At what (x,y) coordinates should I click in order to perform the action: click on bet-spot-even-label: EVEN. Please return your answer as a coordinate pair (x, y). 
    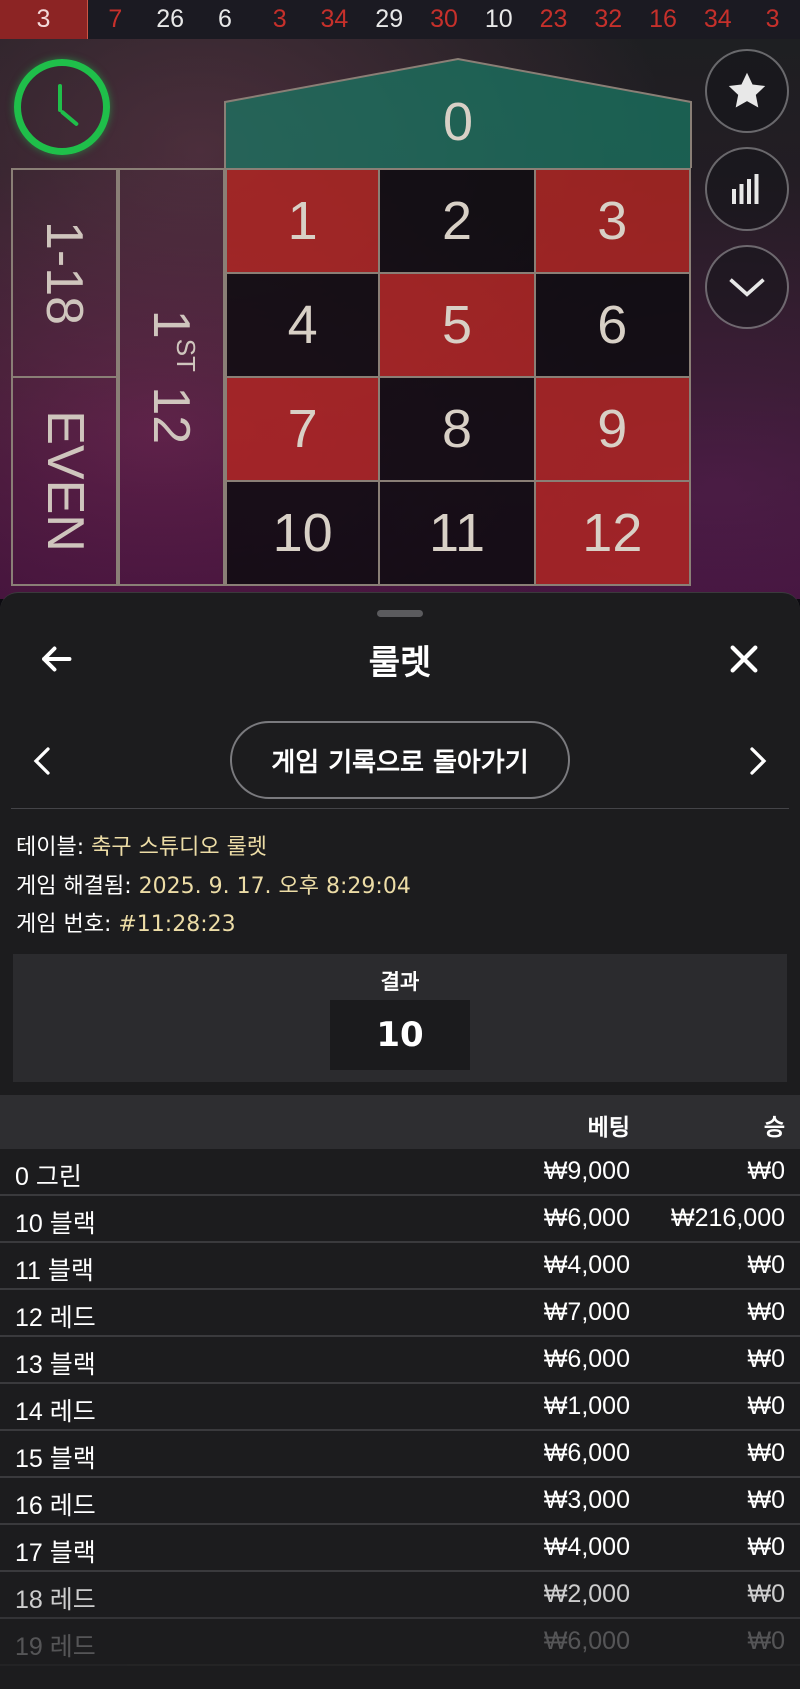
    Looking at the image, I should click on (64, 481).